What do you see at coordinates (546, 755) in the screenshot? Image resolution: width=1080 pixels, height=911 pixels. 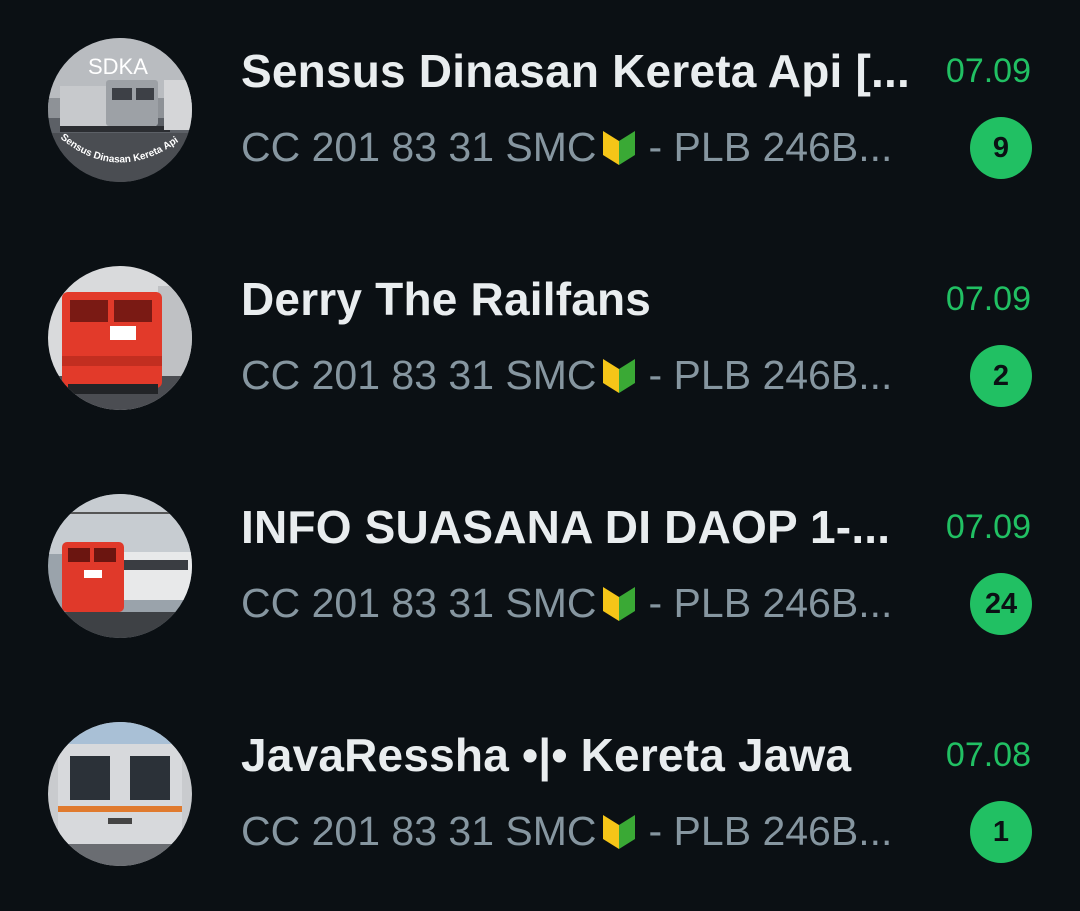 I see `chat-title: JavaRessha •|• Kereta Jawa` at bounding box center [546, 755].